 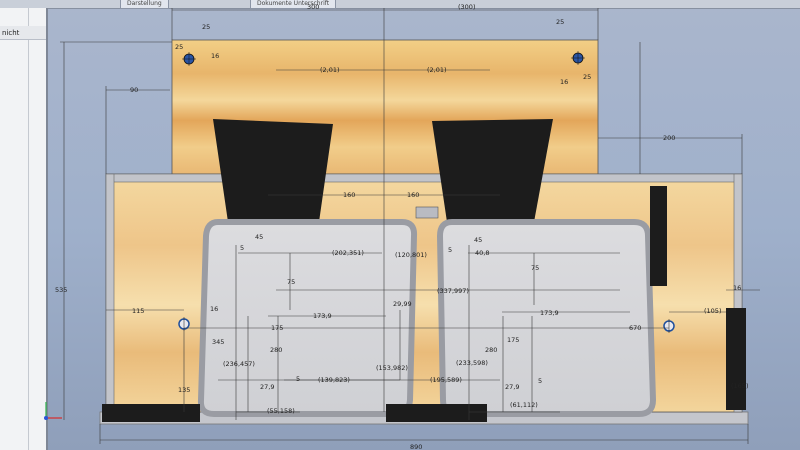 I want to click on dim-345: 345, so click(x=218, y=342).